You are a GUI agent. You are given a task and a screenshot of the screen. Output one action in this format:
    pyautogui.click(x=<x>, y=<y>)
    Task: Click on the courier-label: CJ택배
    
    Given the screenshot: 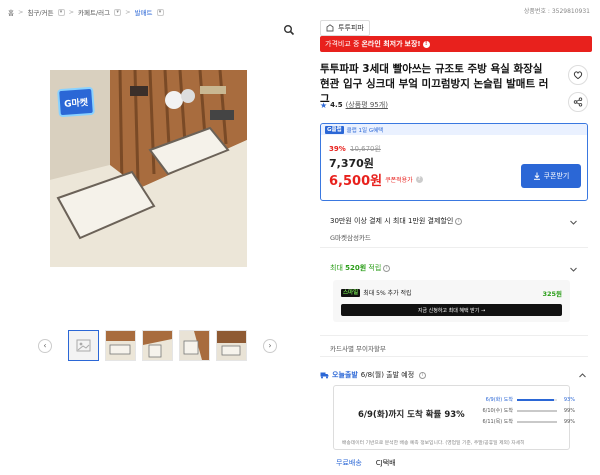 What is the action you would take?
    pyautogui.click(x=385, y=463)
    